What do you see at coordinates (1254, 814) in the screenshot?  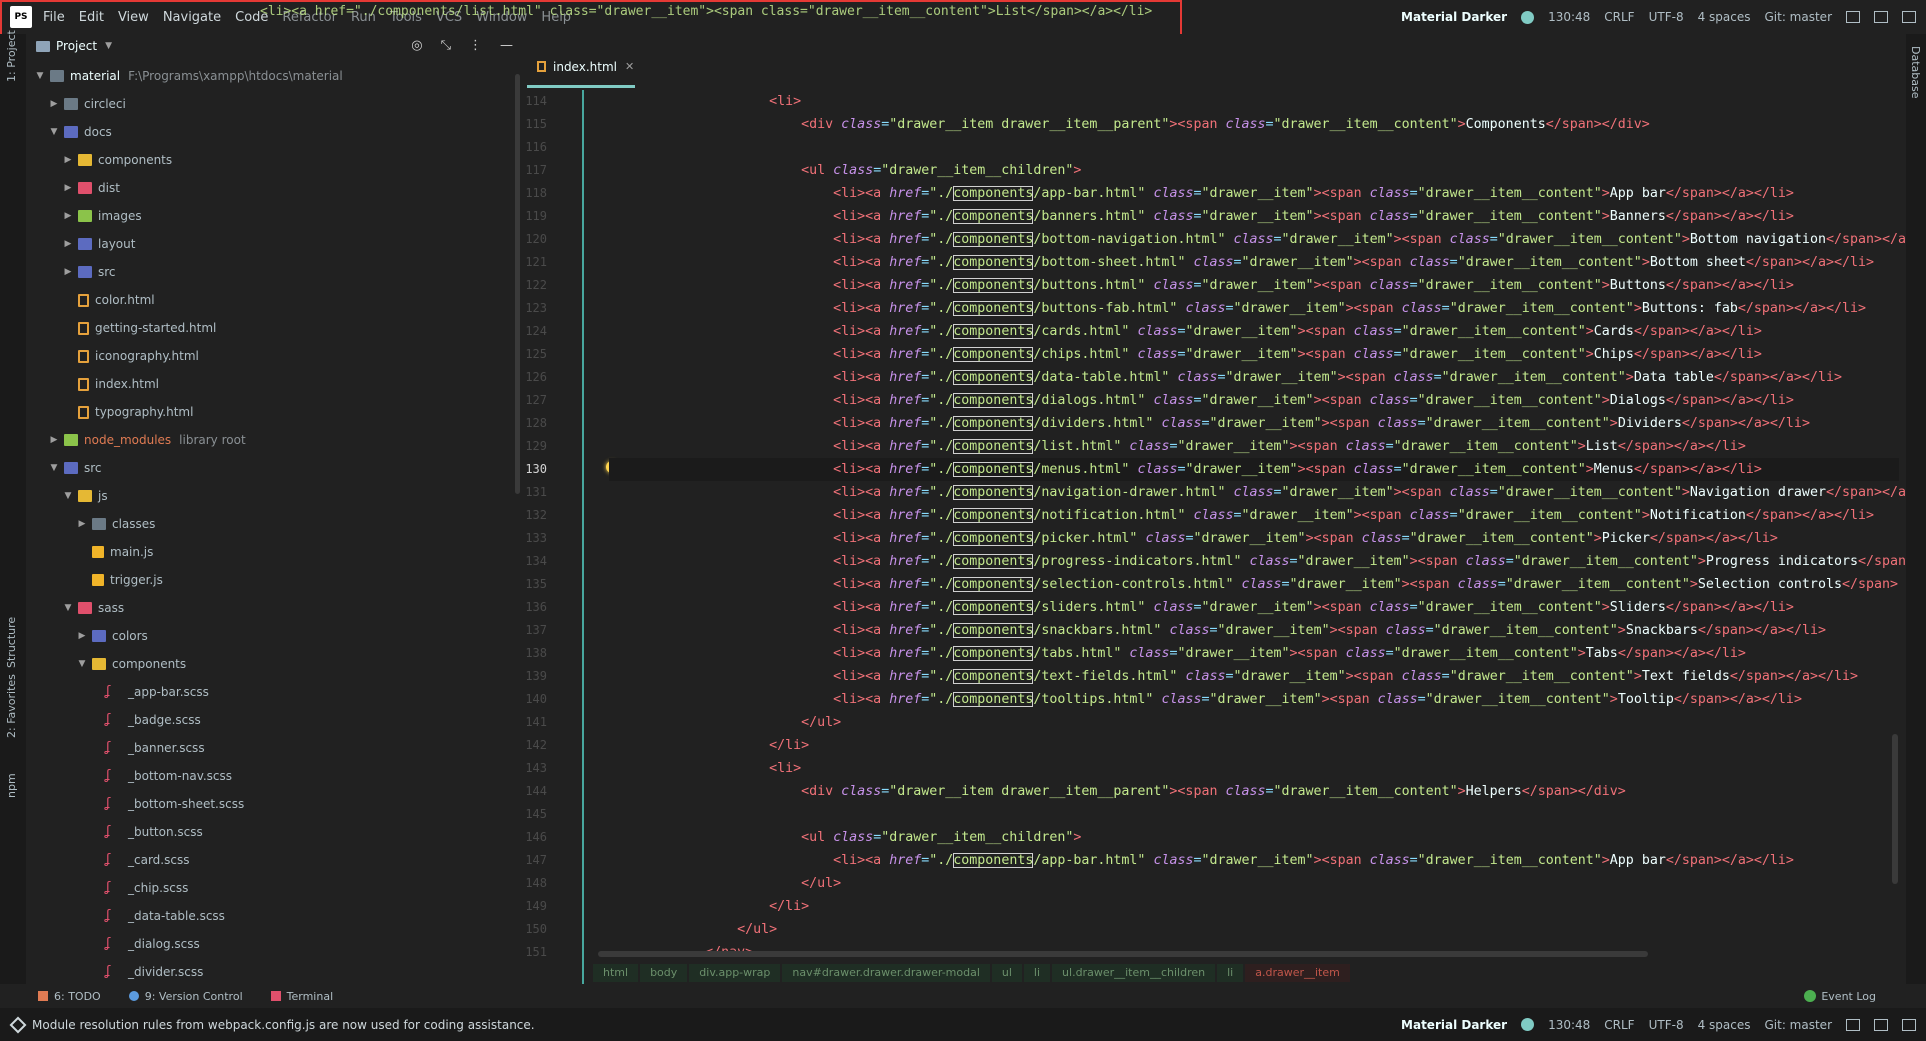 I see `code-line` at bounding box center [1254, 814].